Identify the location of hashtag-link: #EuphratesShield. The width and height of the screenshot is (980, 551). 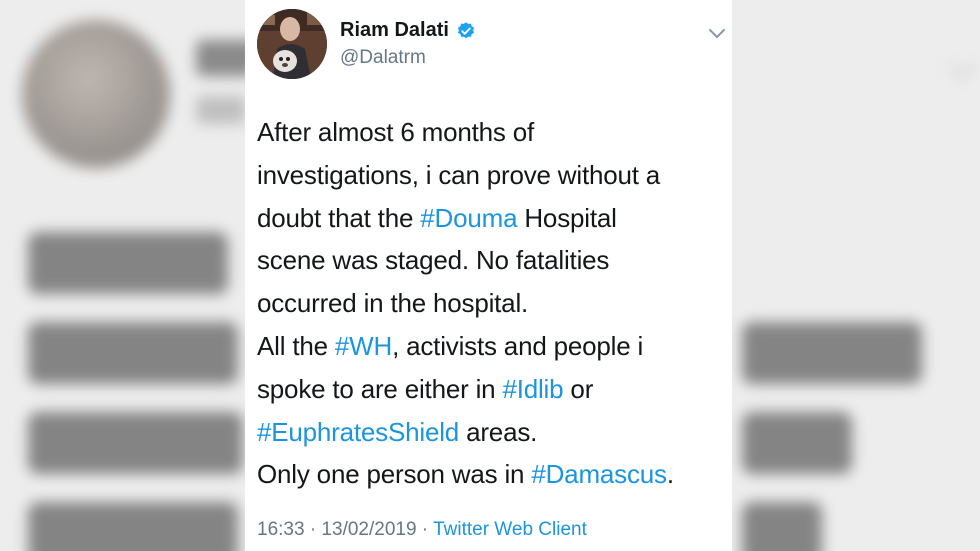
(358, 432).